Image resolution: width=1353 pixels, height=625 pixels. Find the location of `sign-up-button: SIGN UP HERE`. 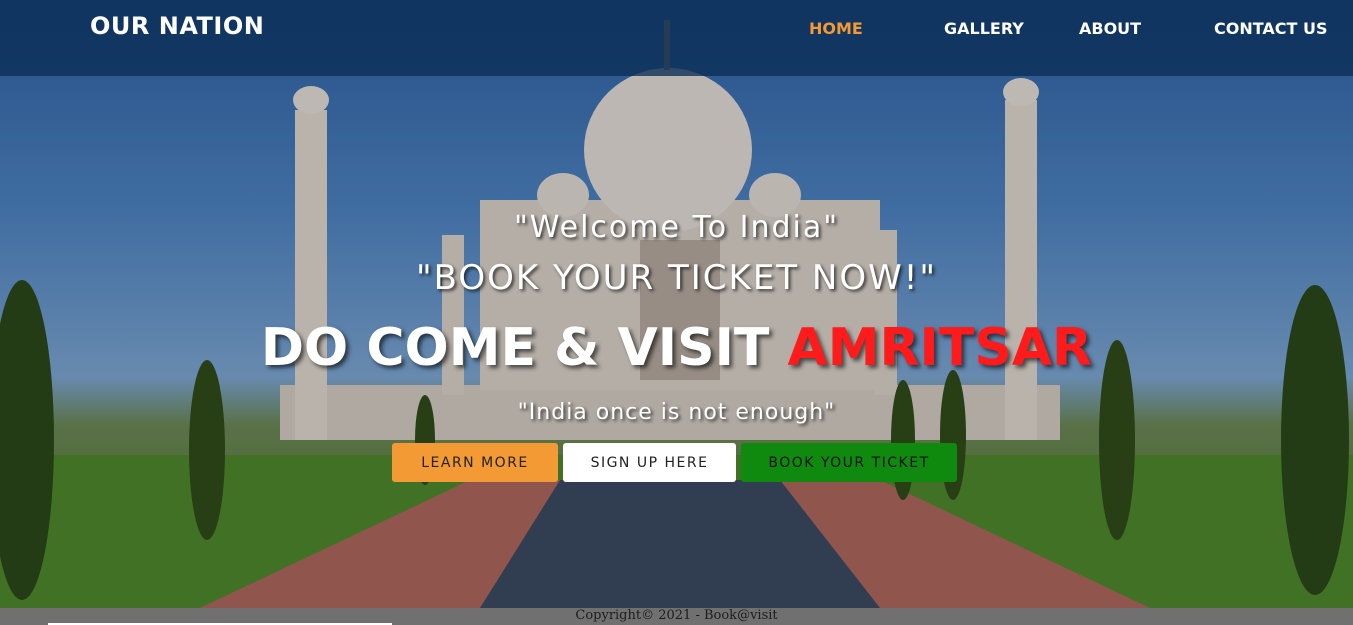

sign-up-button: SIGN UP HERE is located at coordinates (649, 462).